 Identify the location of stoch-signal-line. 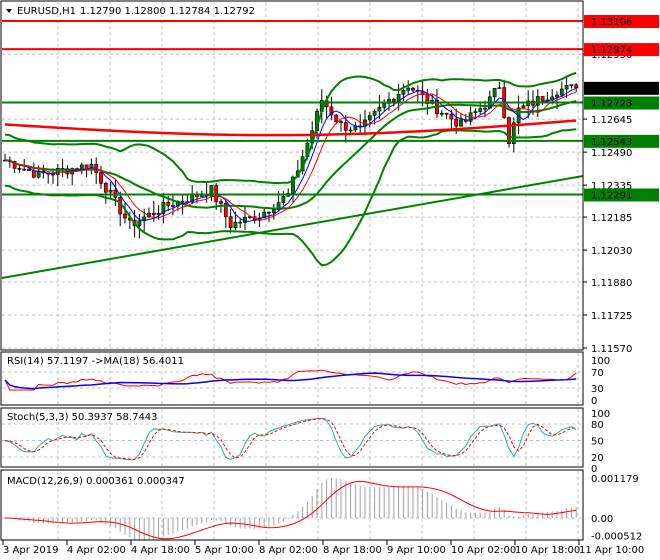
(290, 439).